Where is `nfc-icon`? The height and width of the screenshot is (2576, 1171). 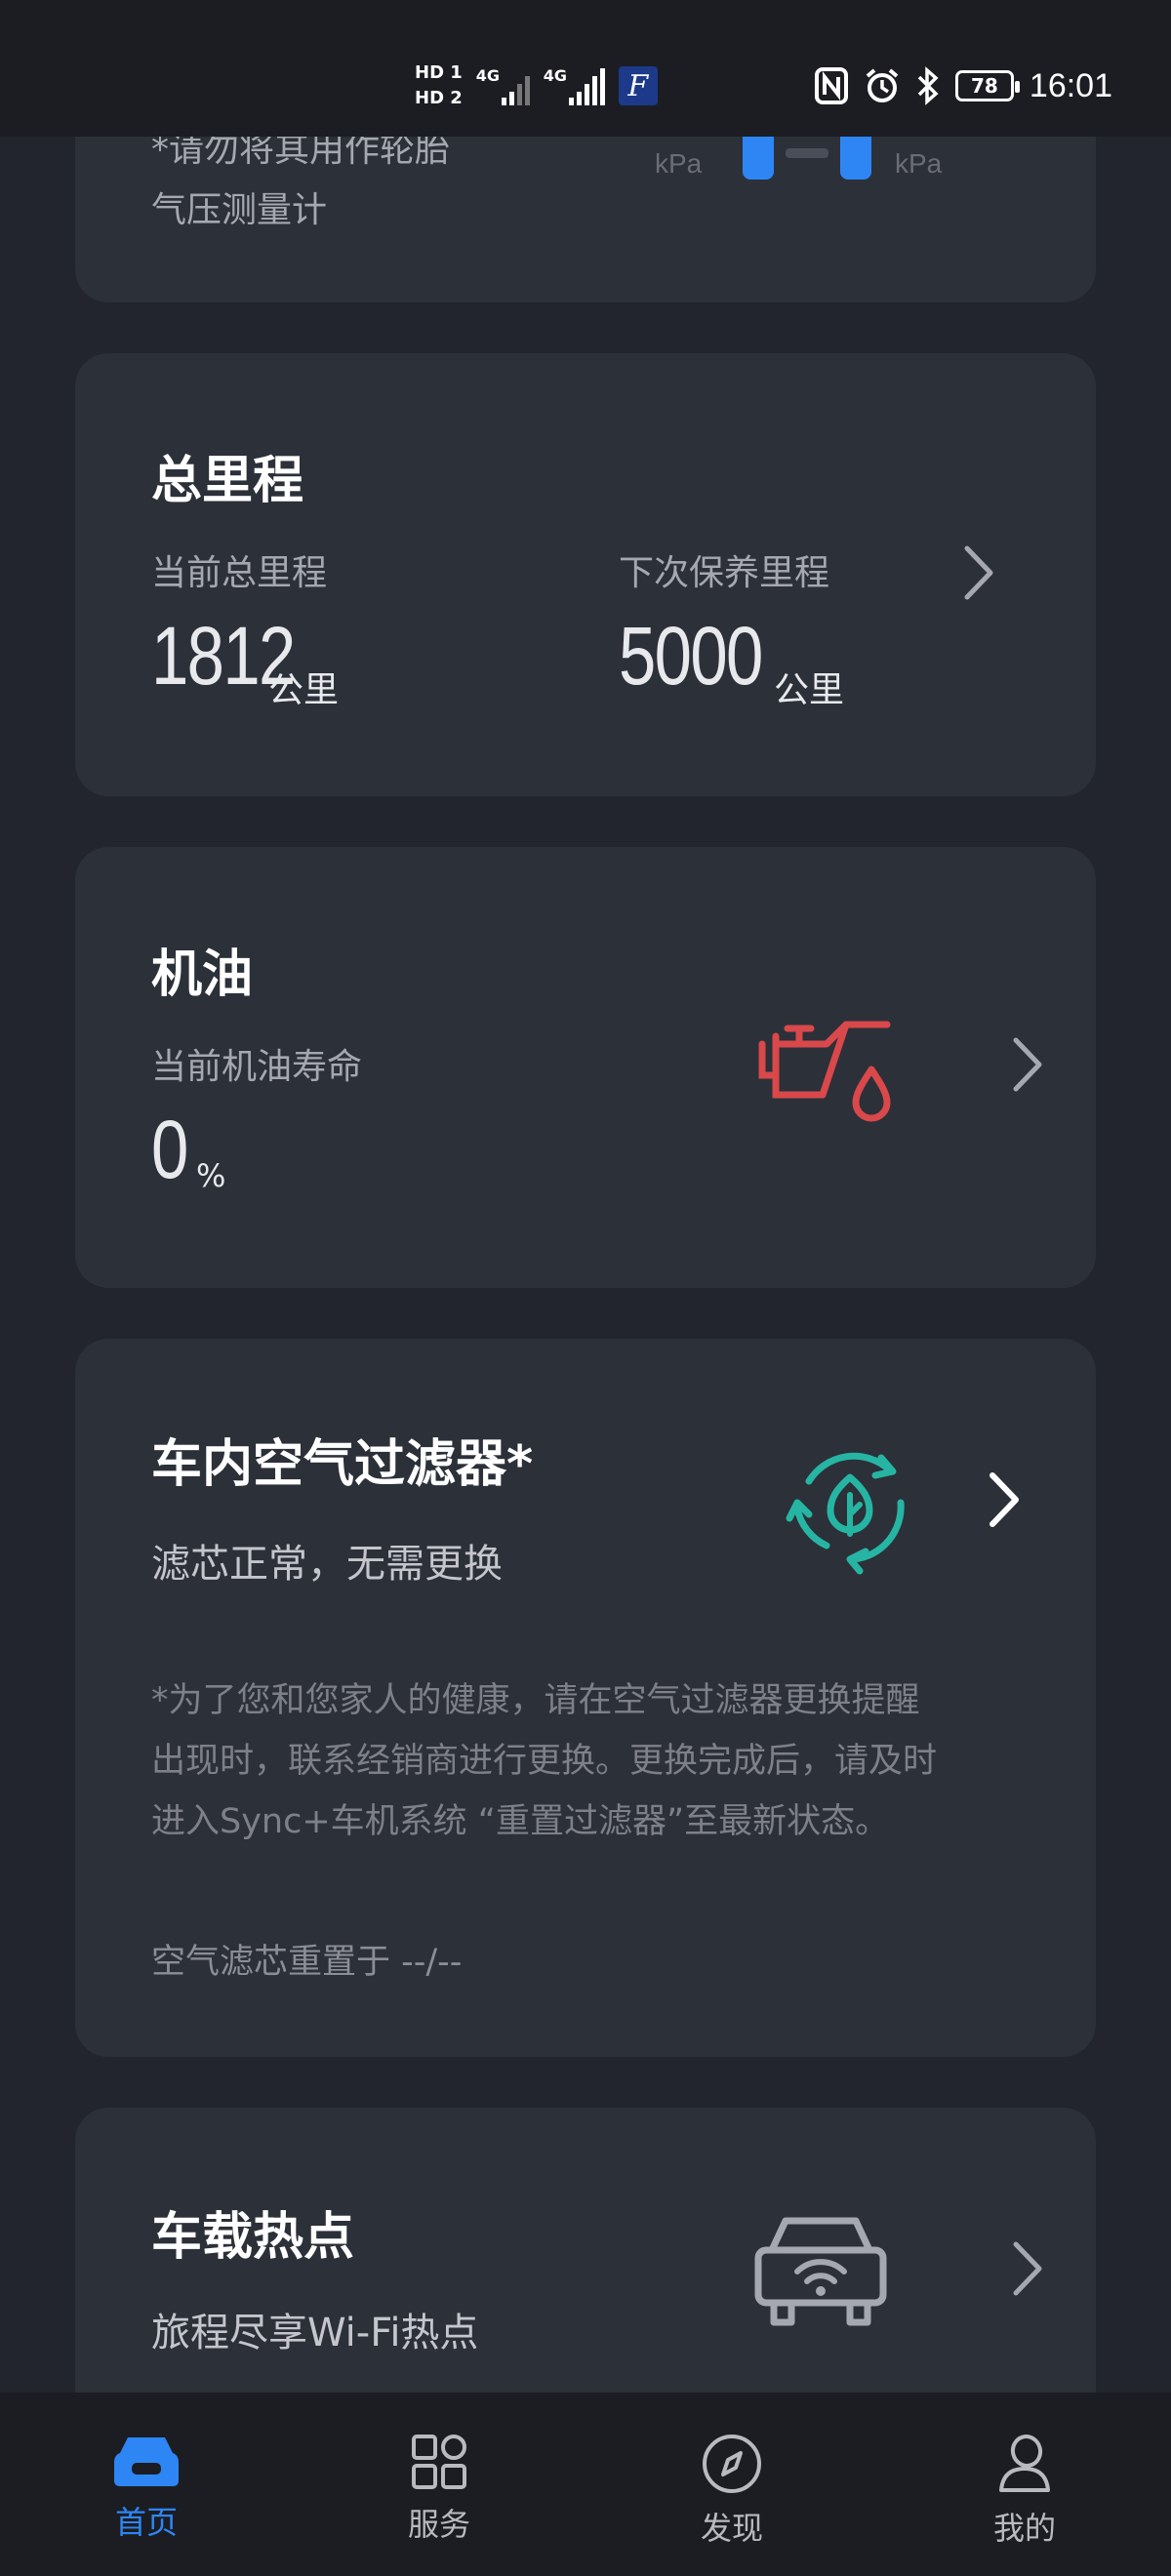 nfc-icon is located at coordinates (831, 85).